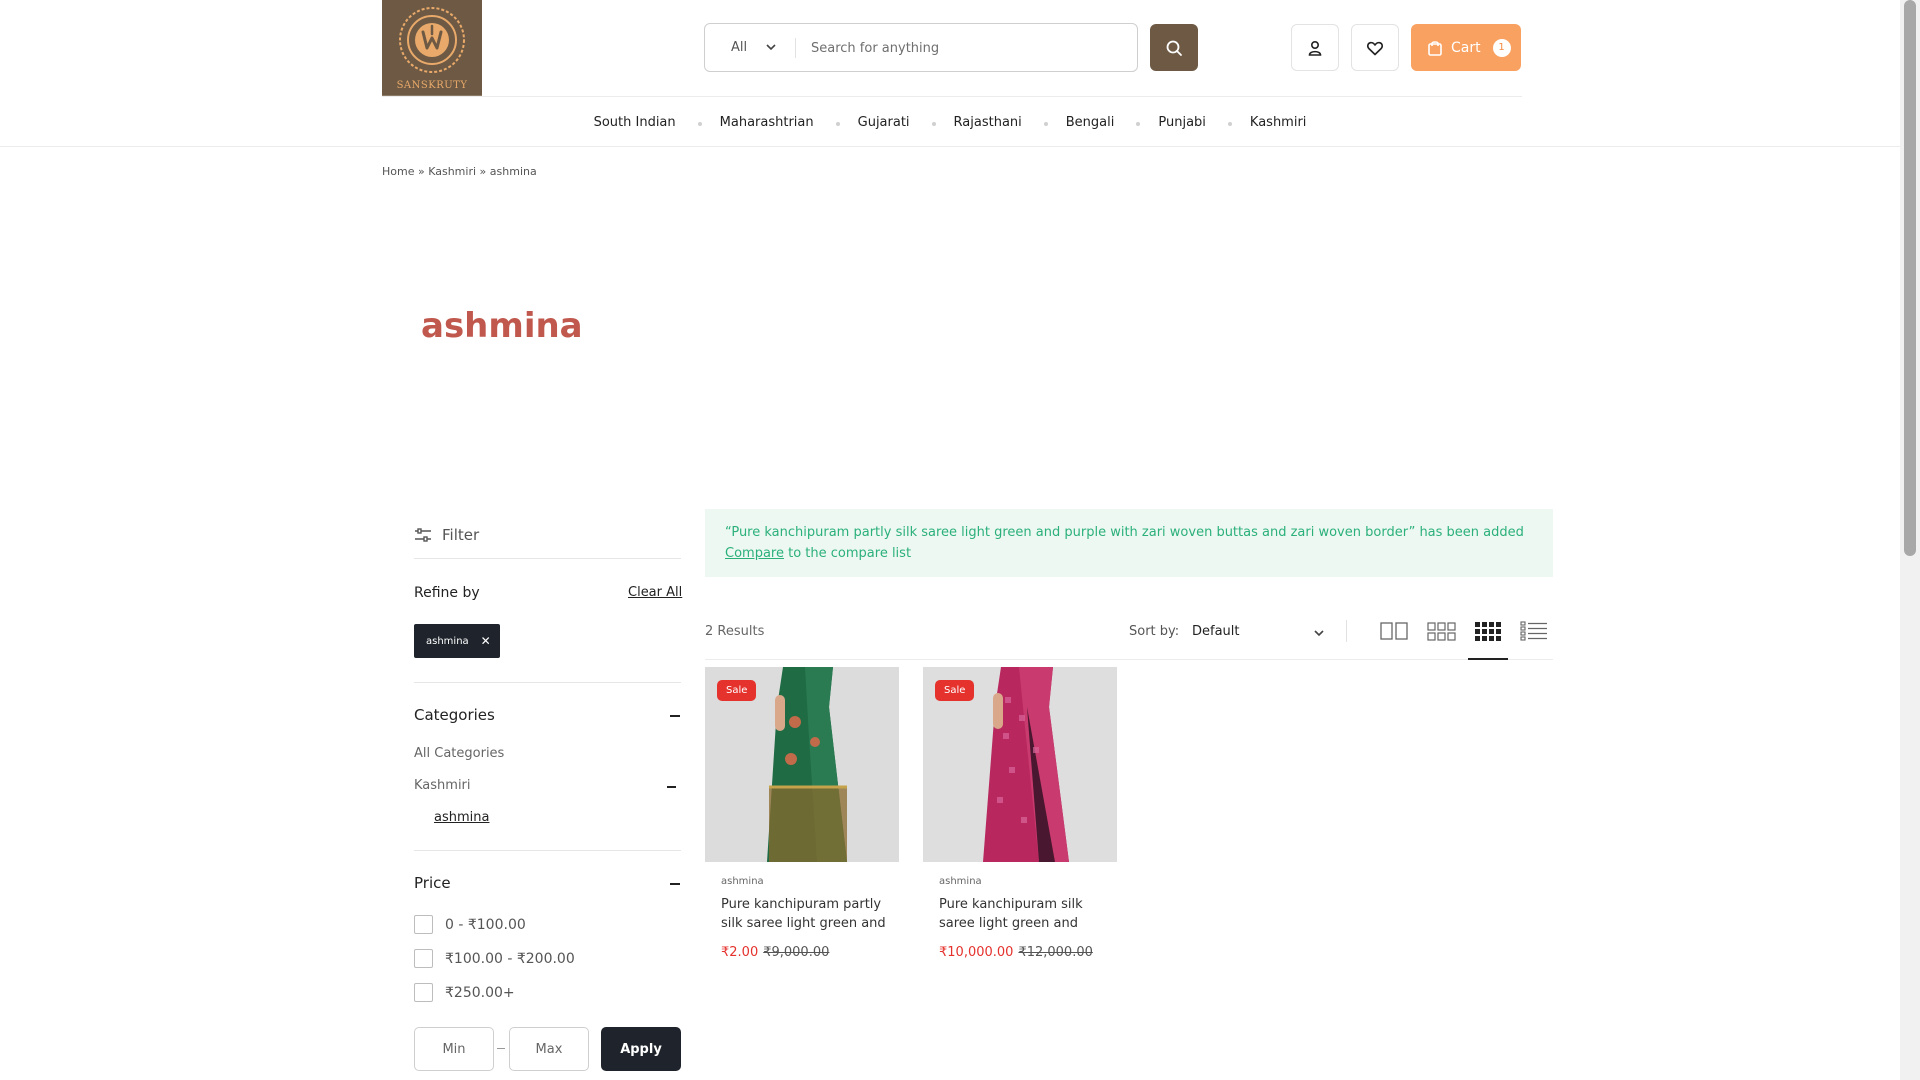  Describe the element at coordinates (454, 715) in the screenshot. I see `categories-heading: Categories` at that location.